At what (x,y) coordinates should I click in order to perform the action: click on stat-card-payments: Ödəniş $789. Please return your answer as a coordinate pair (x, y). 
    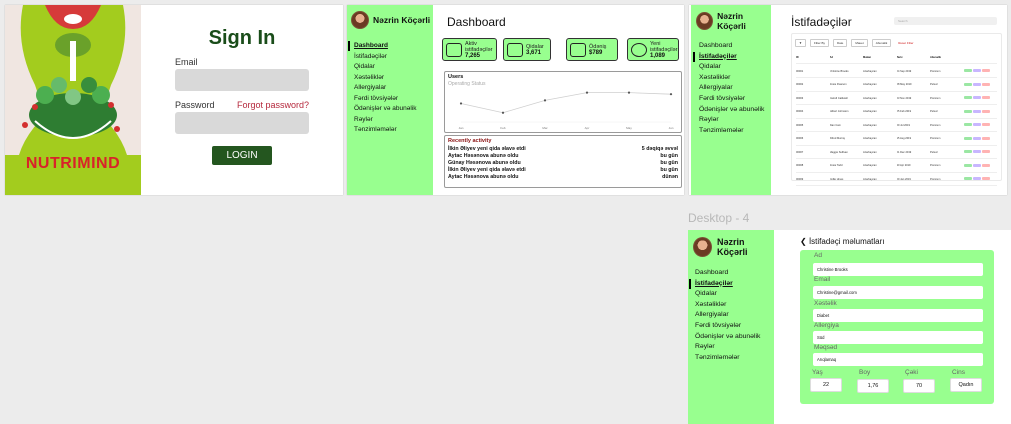
    Looking at the image, I should click on (592, 49).